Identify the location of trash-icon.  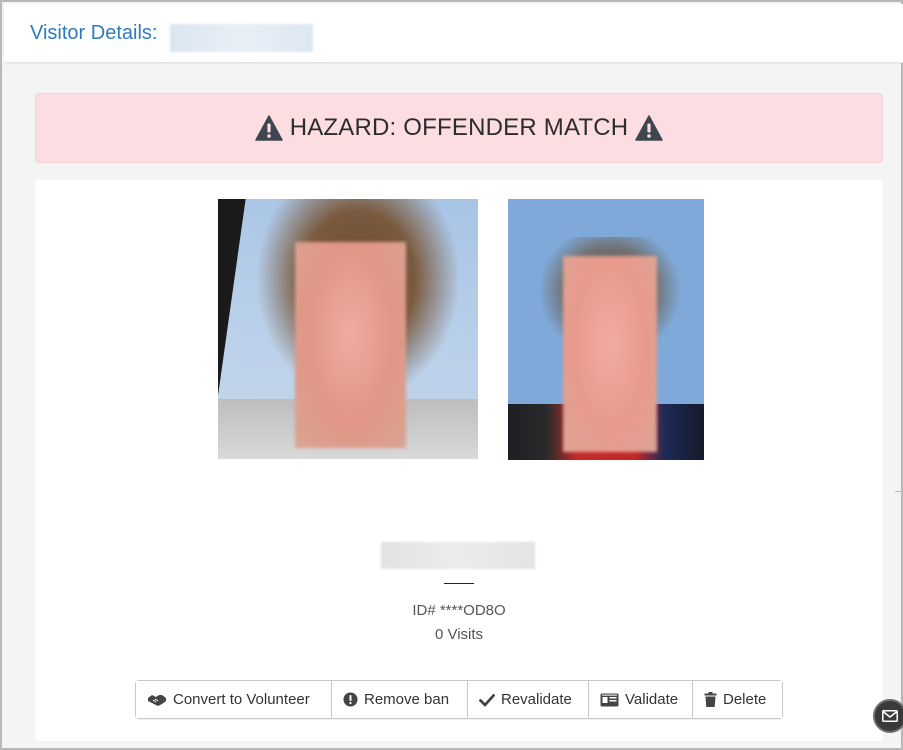
(710, 699).